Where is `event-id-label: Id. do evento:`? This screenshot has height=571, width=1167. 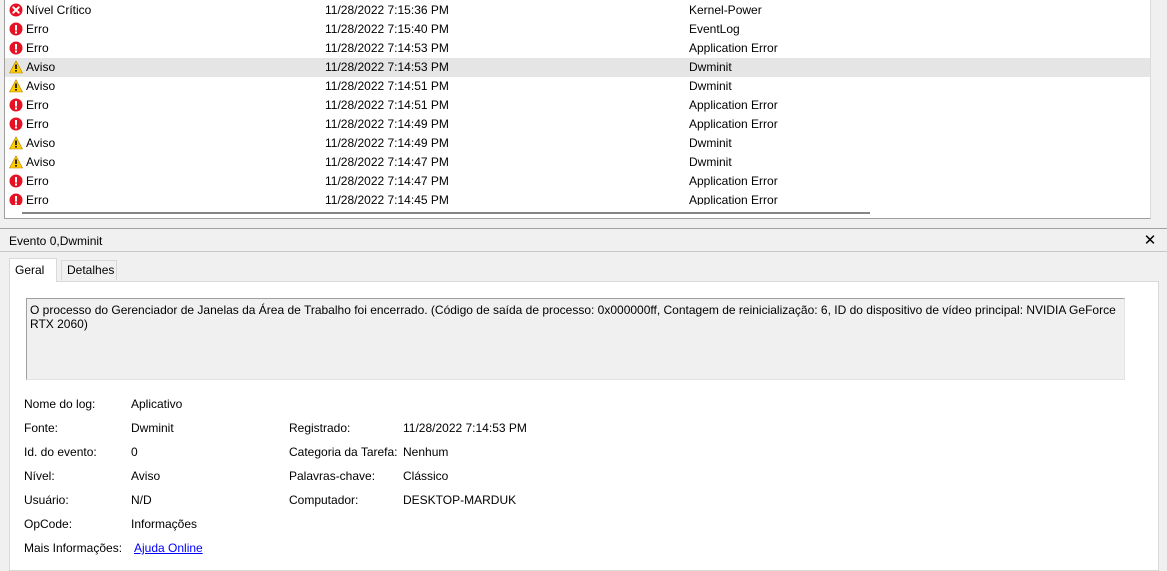 event-id-label: Id. do evento: is located at coordinates (60, 452).